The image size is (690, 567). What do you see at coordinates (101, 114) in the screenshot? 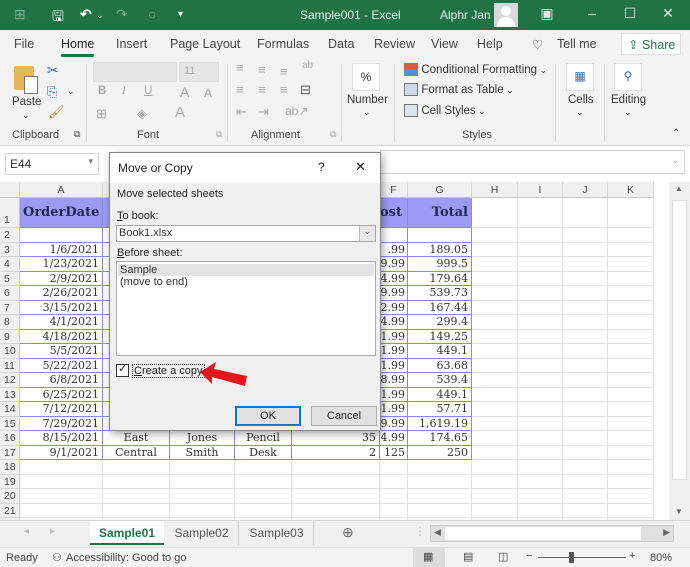
I see `borders-icon: ⊞` at bounding box center [101, 114].